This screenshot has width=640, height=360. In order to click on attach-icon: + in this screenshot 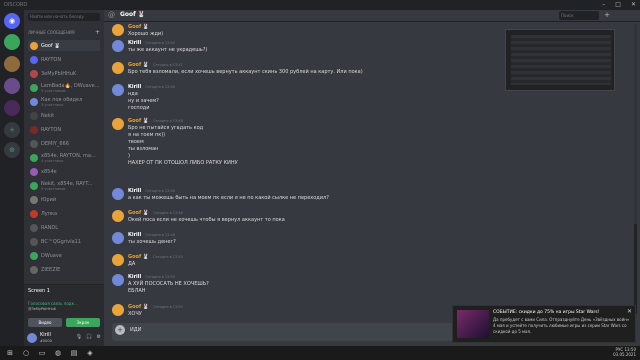, I will do `click(120, 330)`.